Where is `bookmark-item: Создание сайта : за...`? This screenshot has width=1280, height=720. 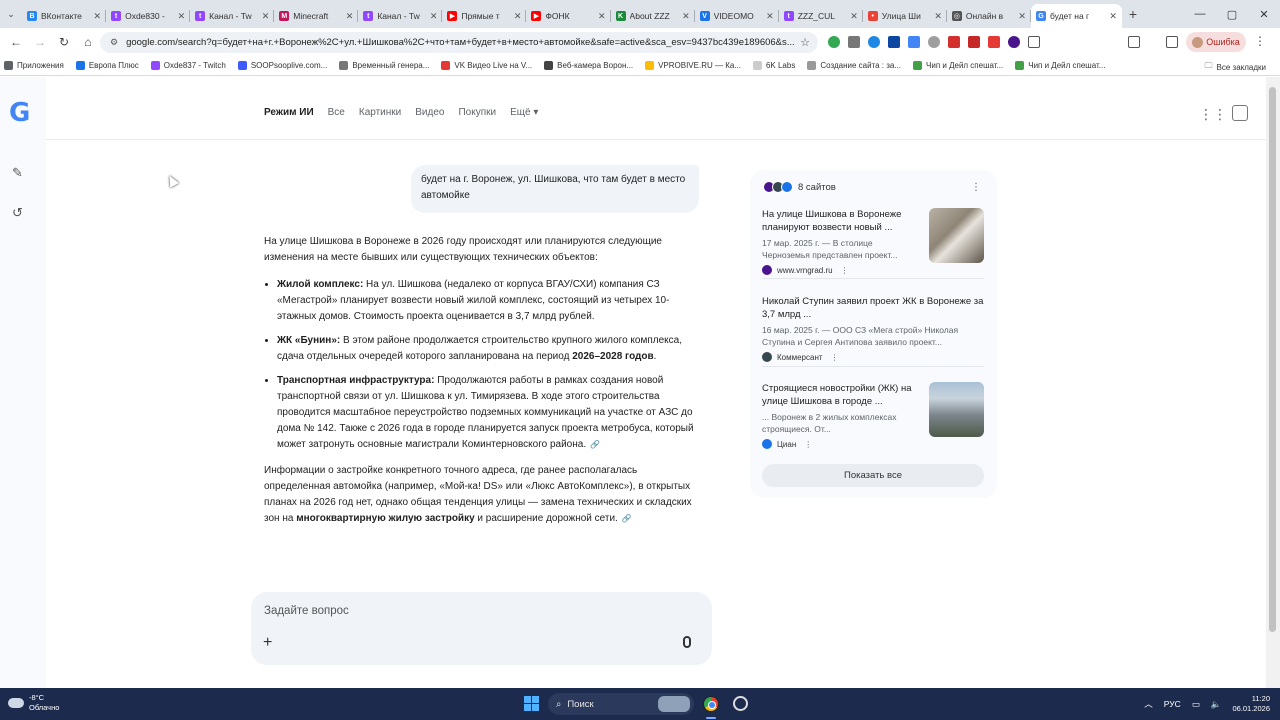
bookmark-item: Создание сайта : за... is located at coordinates (854, 65).